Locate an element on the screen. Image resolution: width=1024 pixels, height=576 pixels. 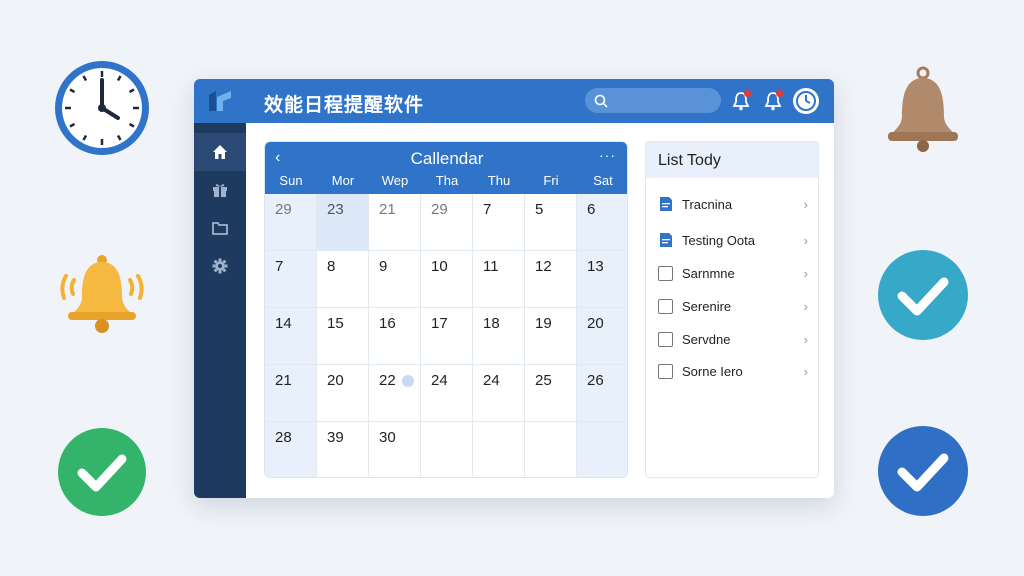
sidebar-item-files is located at coordinates (220, 228).